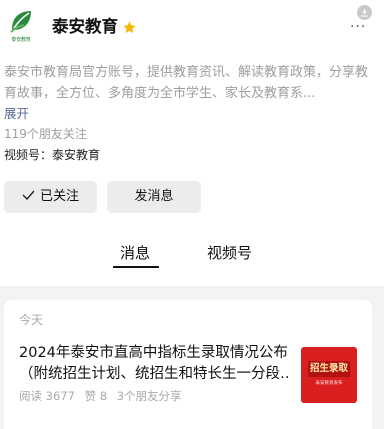  What do you see at coordinates (135, 253) in the screenshot?
I see `tab-messages: 消息` at bounding box center [135, 253].